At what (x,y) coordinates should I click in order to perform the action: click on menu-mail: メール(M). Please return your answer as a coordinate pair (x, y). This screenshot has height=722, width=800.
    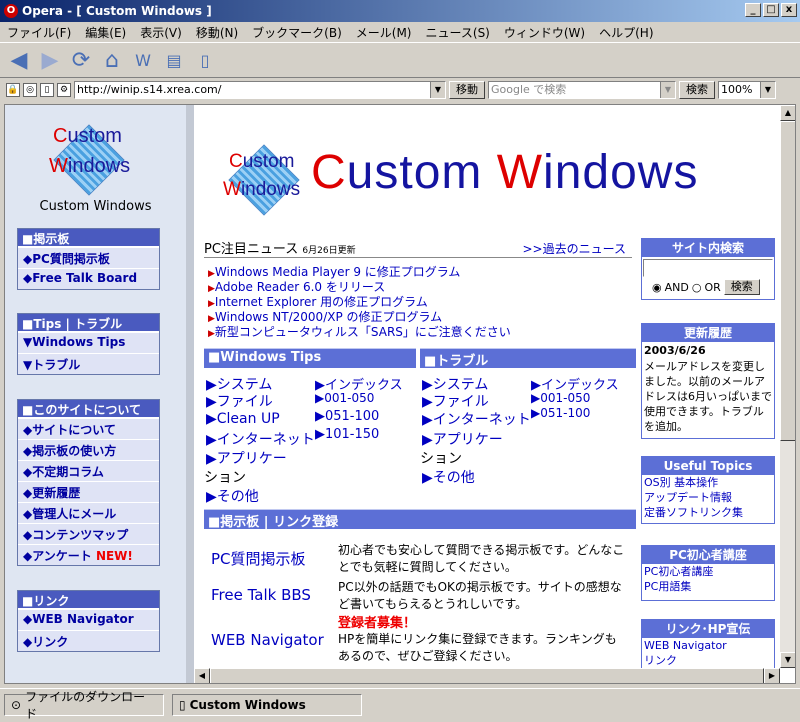
    Looking at the image, I should click on (384, 32).